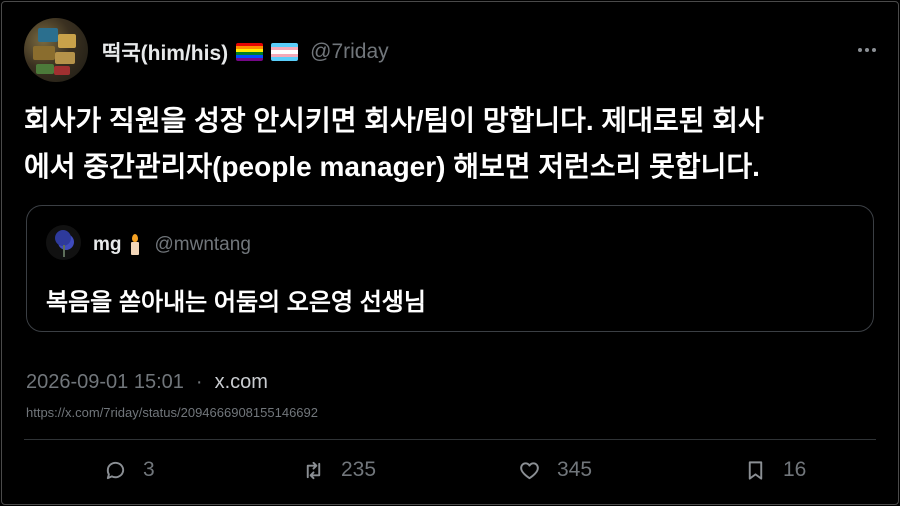 This screenshot has height=506, width=900. Describe the element at coordinates (63, 242) in the screenshot. I see `quoted-author-avatar` at that location.